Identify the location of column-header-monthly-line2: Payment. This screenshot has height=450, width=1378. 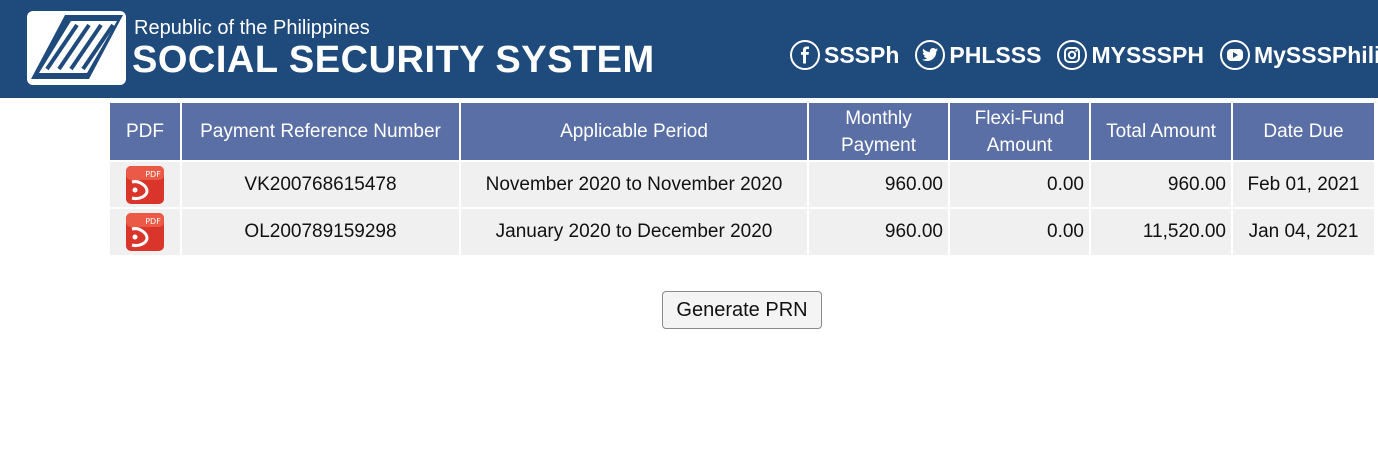
(878, 145).